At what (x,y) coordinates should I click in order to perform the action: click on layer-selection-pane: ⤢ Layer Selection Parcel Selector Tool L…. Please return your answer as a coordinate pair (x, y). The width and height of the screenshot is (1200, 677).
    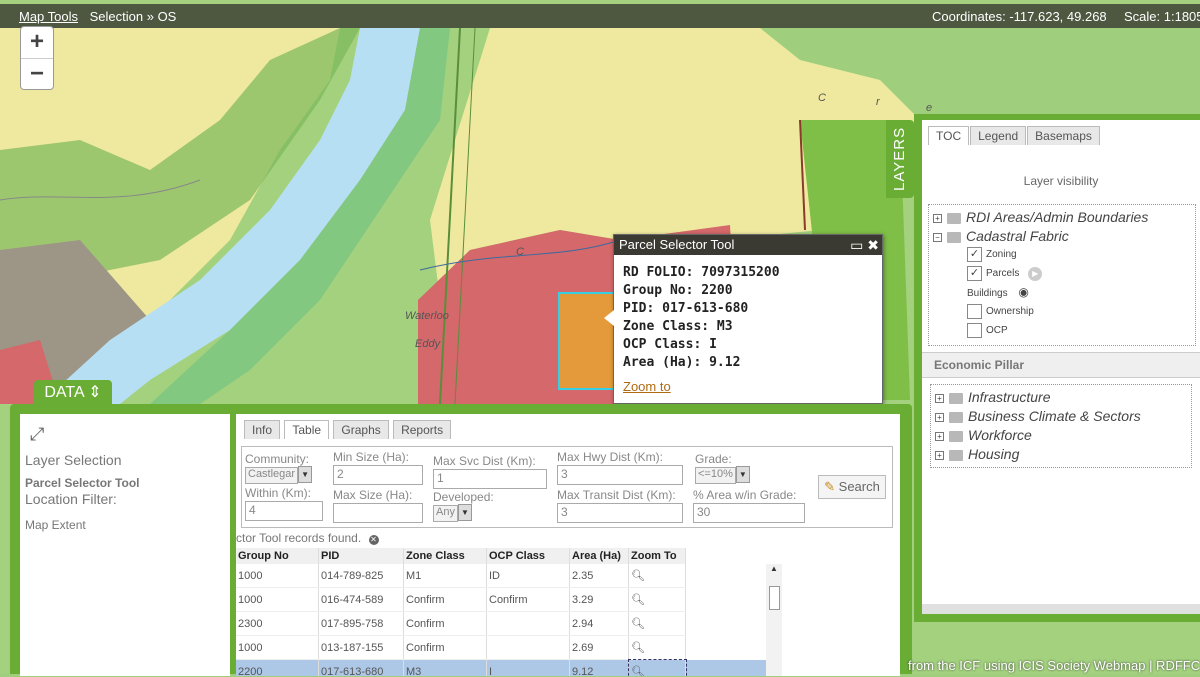
    Looking at the image, I should click on (125, 545).